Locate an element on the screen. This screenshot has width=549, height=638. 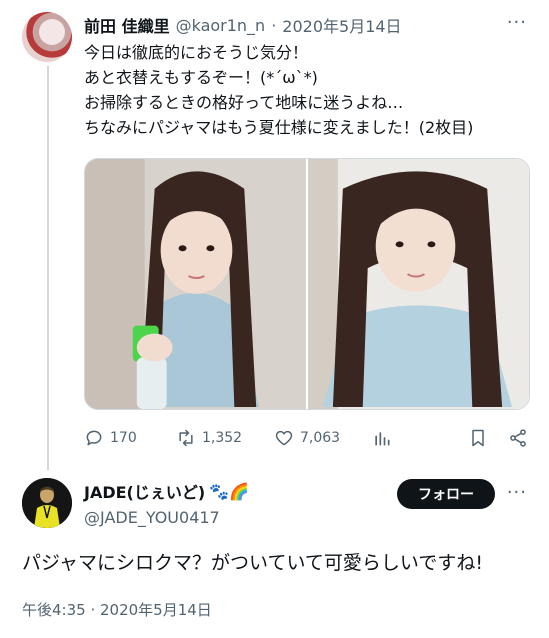
tweet-line: 今日は徹底的におそうじ気分！ is located at coordinates (196, 52).